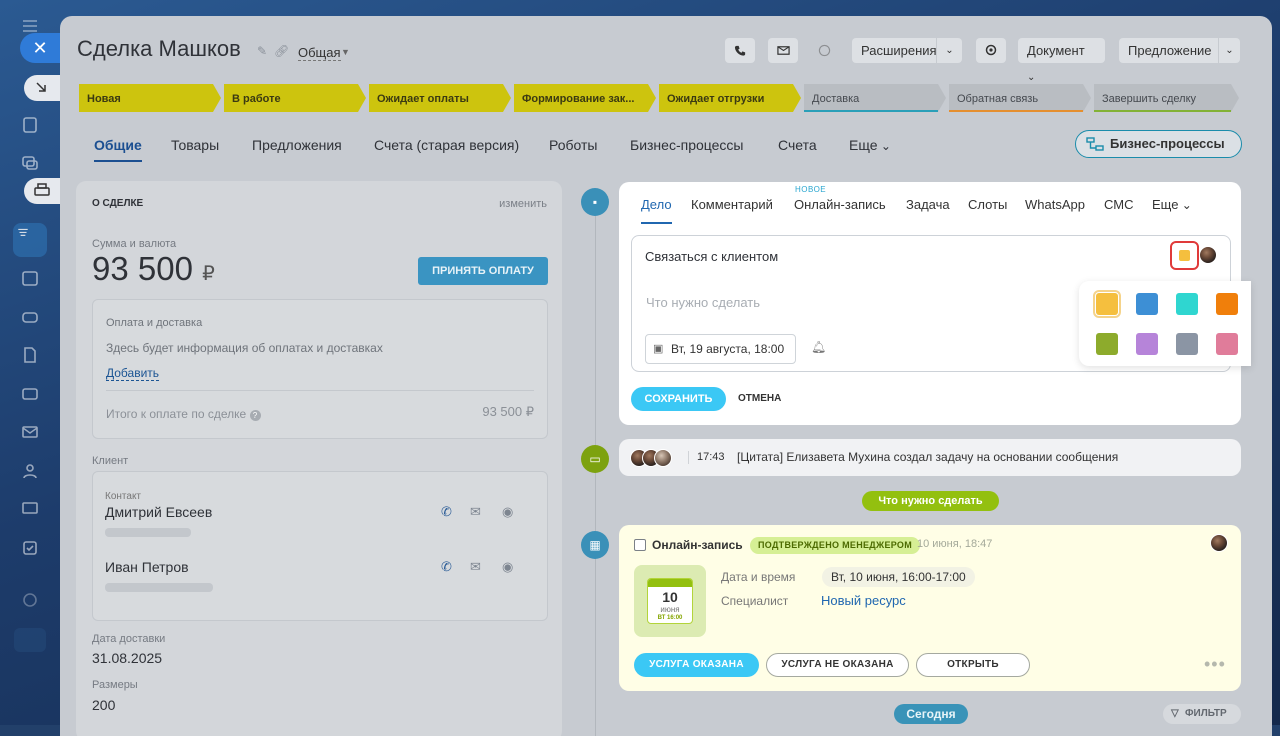  I want to click on editor-tab-1: Дело, so click(656, 210).